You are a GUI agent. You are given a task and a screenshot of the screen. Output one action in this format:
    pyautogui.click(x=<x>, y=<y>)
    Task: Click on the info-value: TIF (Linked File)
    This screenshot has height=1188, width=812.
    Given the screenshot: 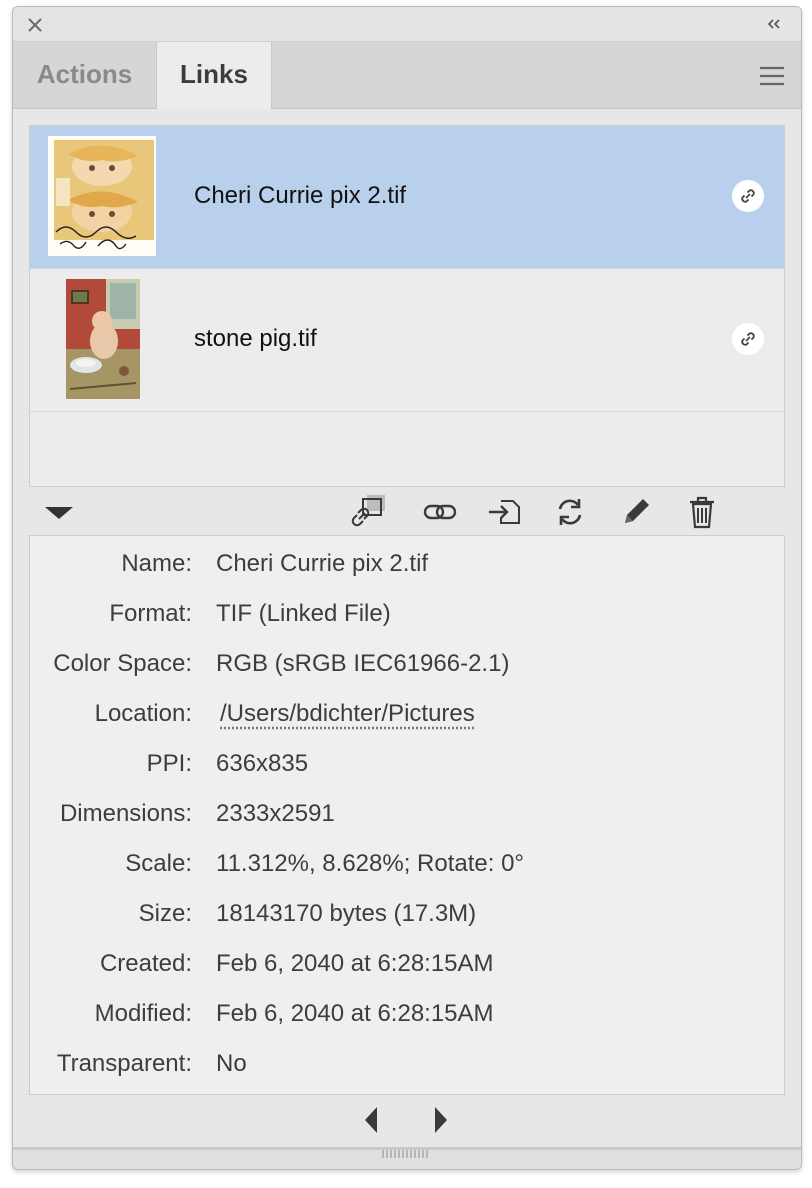 What is the action you would take?
    pyautogui.click(x=303, y=613)
    